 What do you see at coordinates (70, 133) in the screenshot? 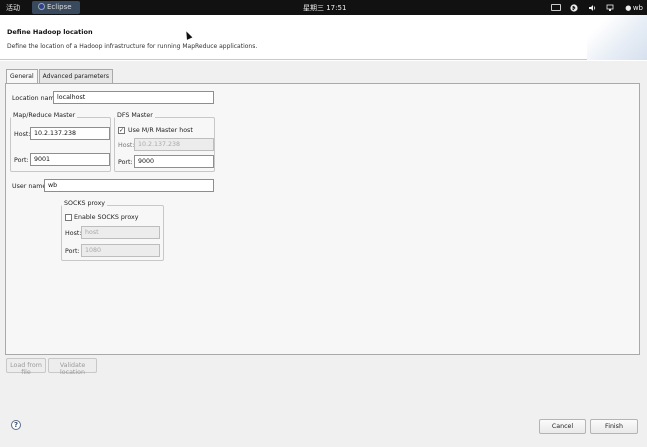
I see `mr-host-input: 10.2.137.238` at bounding box center [70, 133].